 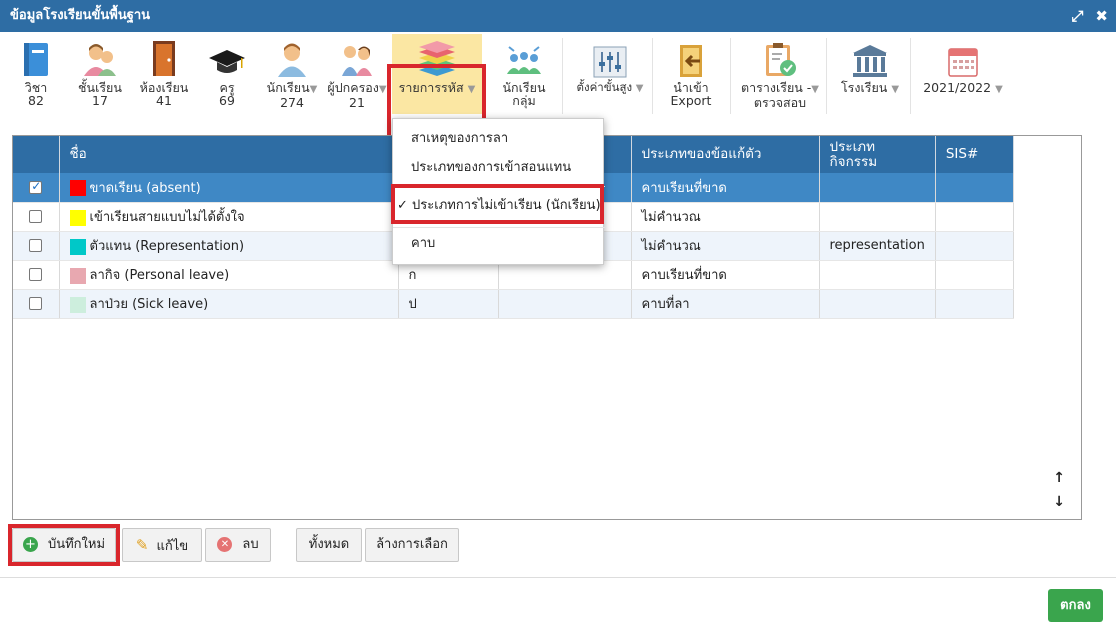 What do you see at coordinates (725, 304) in the screenshot?
I see `excuse-type-cell: คาบที่ลา` at bounding box center [725, 304].